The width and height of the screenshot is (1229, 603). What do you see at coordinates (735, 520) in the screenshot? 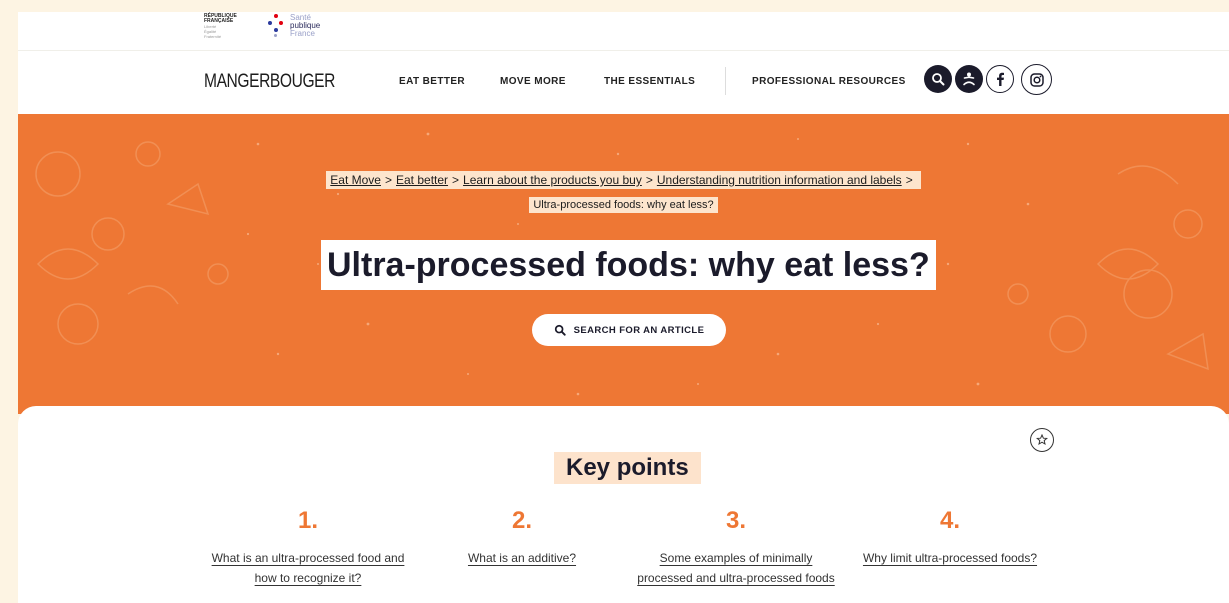
I see `key-point-number: 3.` at bounding box center [735, 520].